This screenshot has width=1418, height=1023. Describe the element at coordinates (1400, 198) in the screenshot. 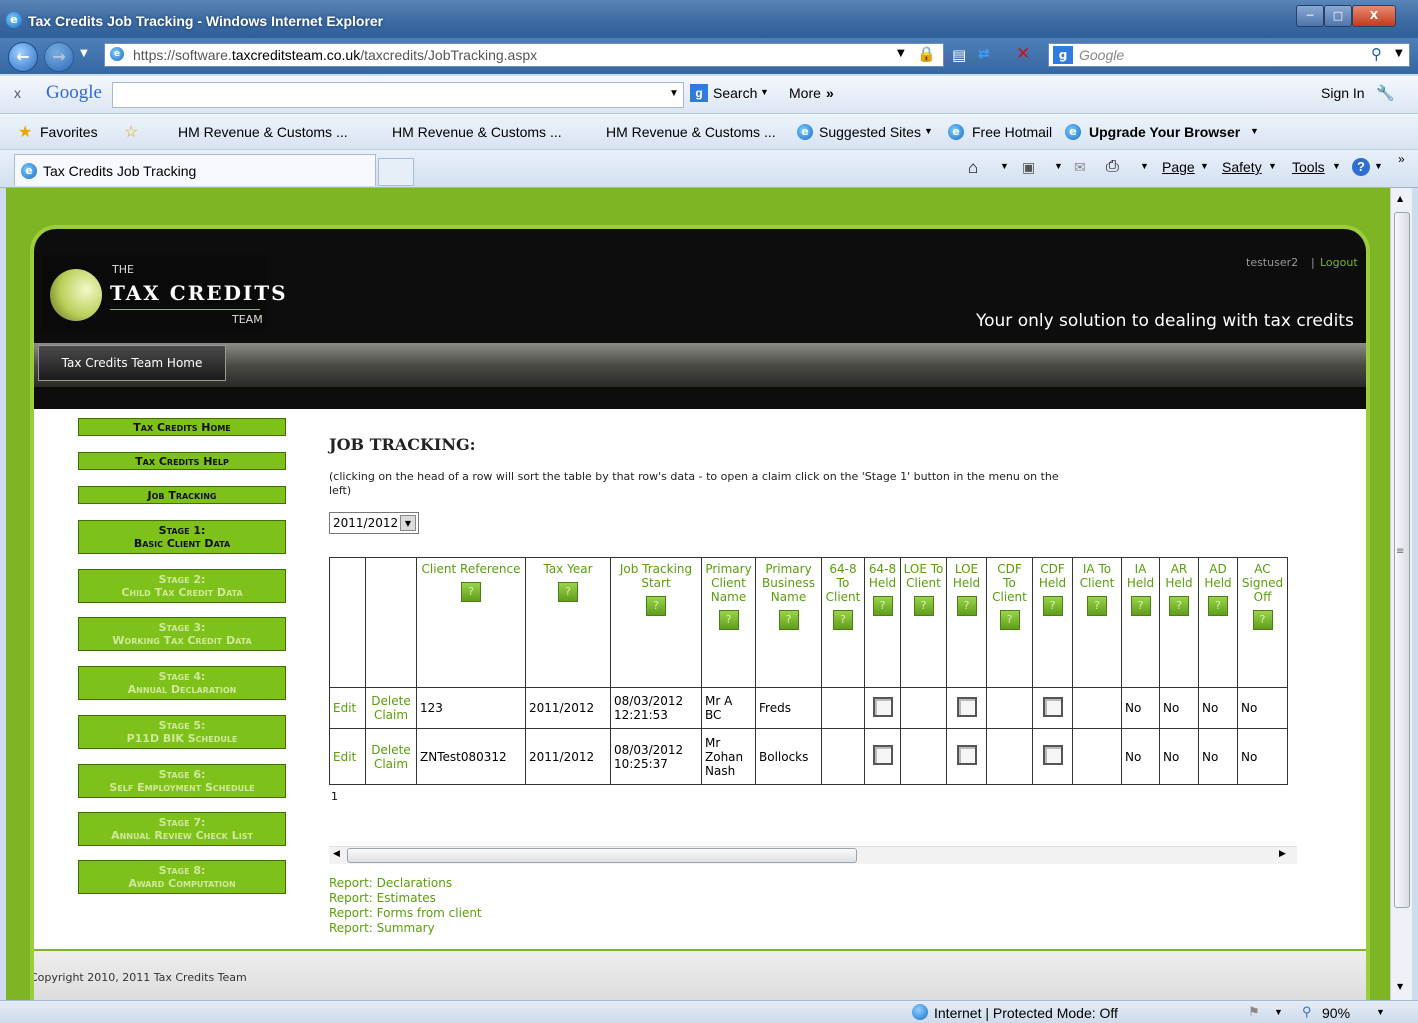

I see `scroll-up-icon: ▲` at that location.